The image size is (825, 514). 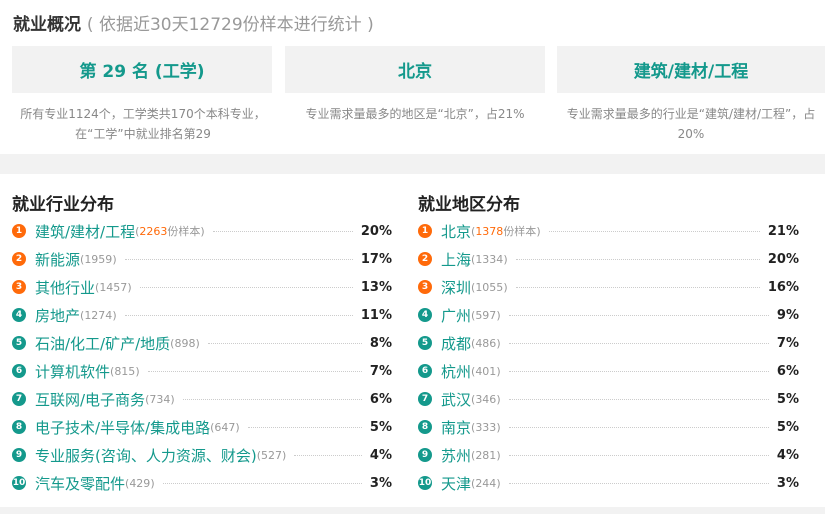 What do you see at coordinates (102, 343) in the screenshot?
I see `industry-name-link: 石油/化工/矿产/地质` at bounding box center [102, 343].